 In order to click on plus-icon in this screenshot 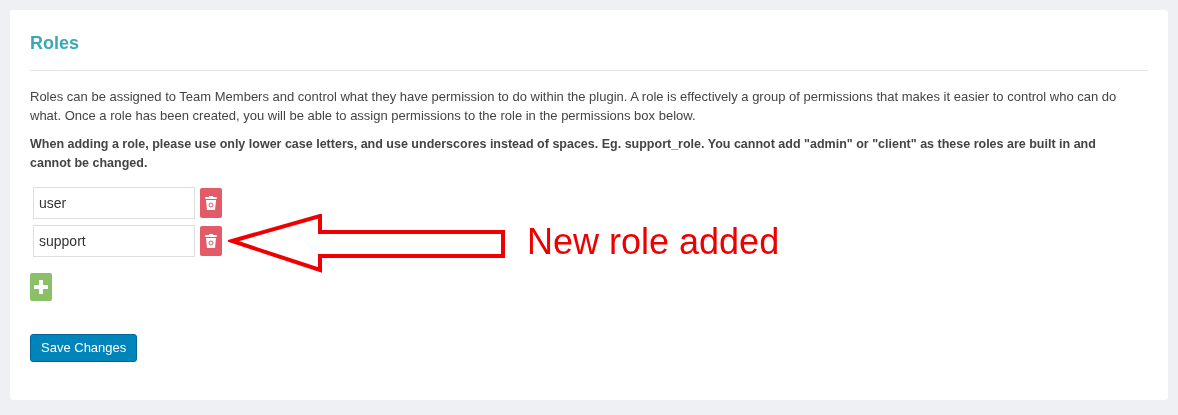, I will do `click(41, 287)`.